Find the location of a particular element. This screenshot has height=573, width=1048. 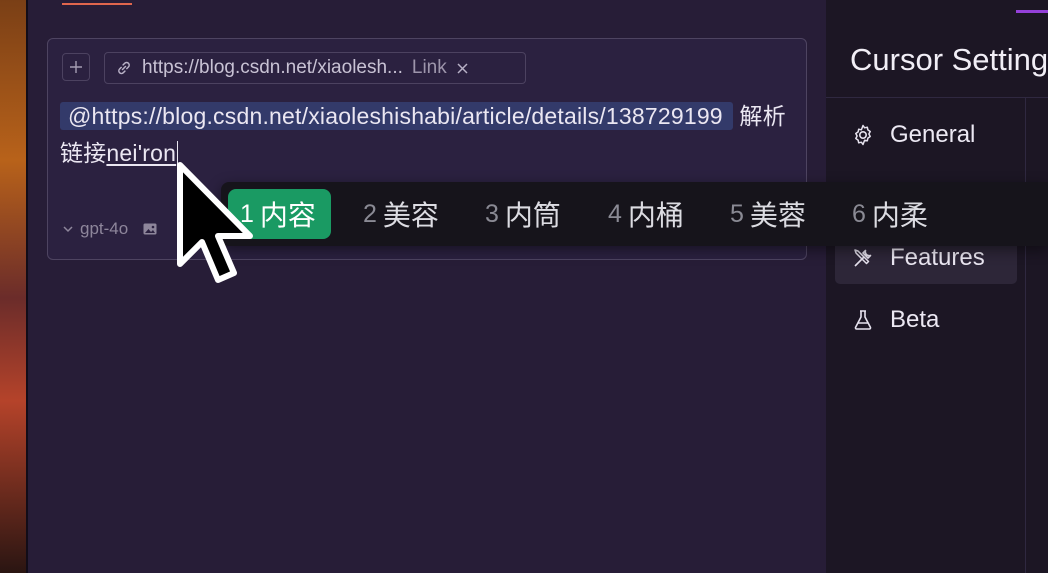

add-context-button is located at coordinates (76, 67).